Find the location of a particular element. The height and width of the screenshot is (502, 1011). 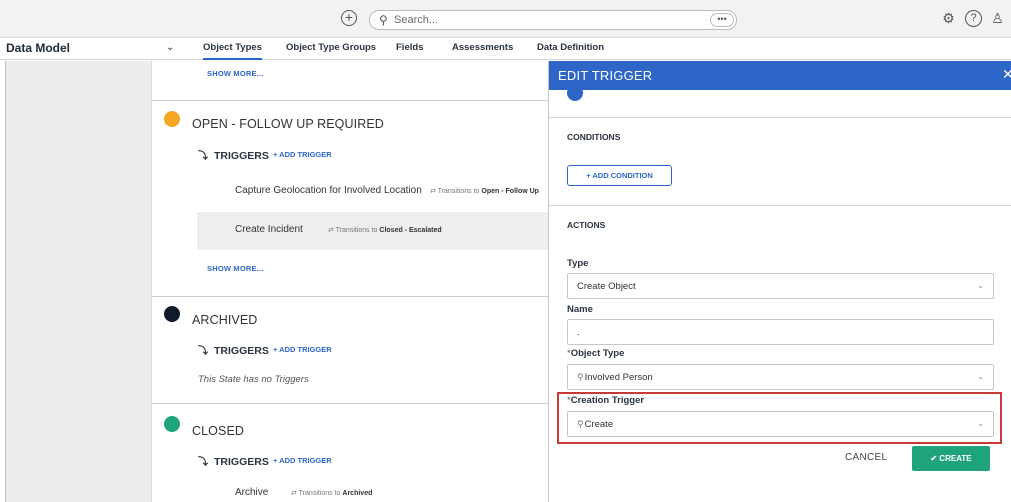

state-dot-archived is located at coordinates (172, 314).